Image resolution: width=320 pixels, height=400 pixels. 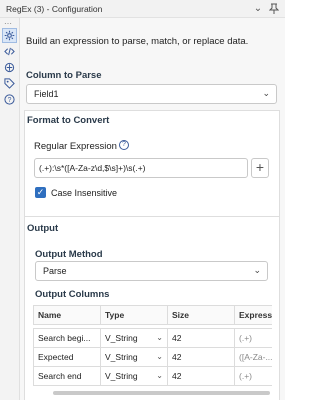 I want to click on code-icon, so click(x=9, y=51).